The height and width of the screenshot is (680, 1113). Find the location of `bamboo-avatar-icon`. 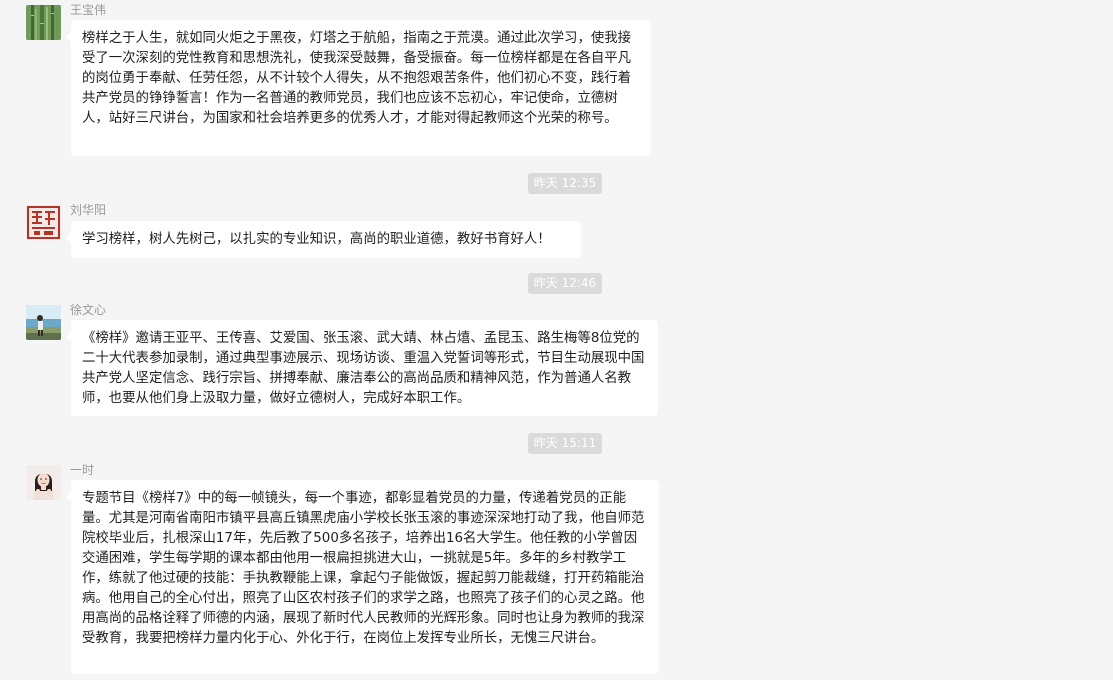

bamboo-avatar-icon is located at coordinates (43, 22).